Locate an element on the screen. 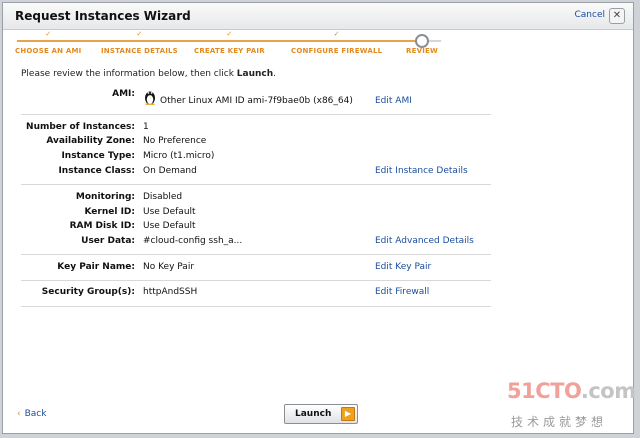 The image size is (640, 438). chevron-left-icon: ‹ is located at coordinates (19, 414).